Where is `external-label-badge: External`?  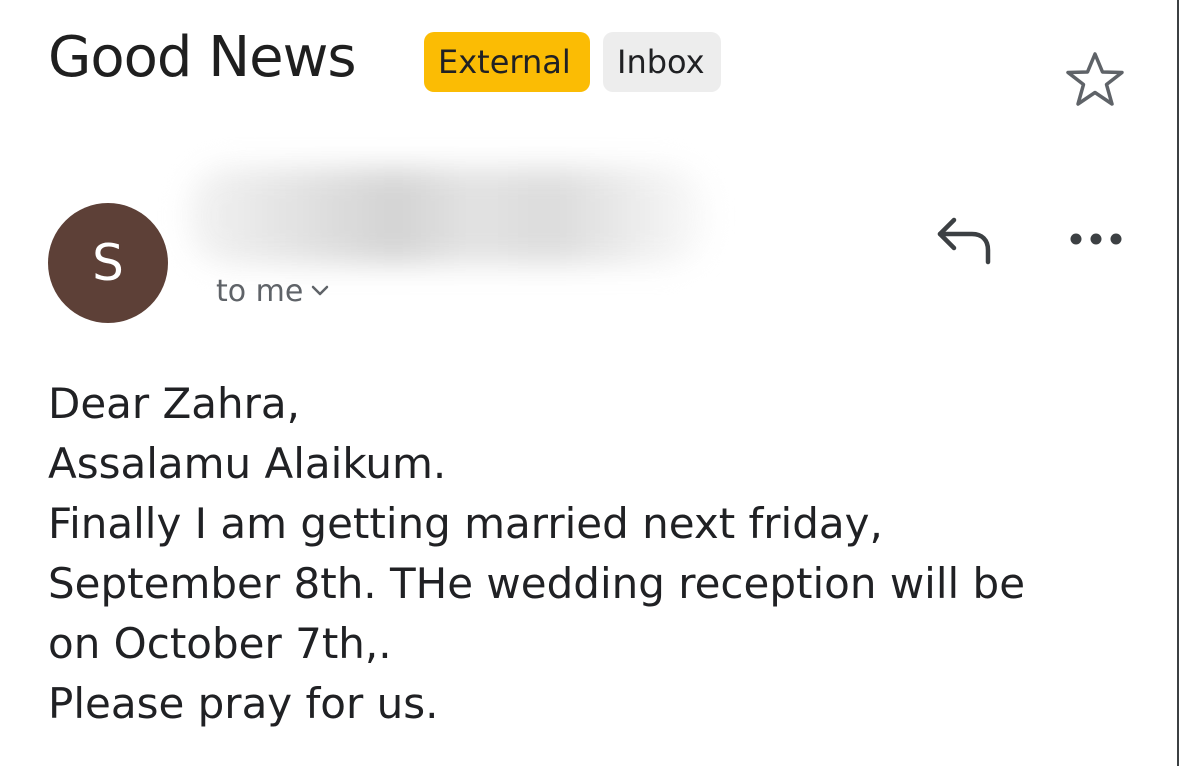
external-label-badge: External is located at coordinates (507, 62).